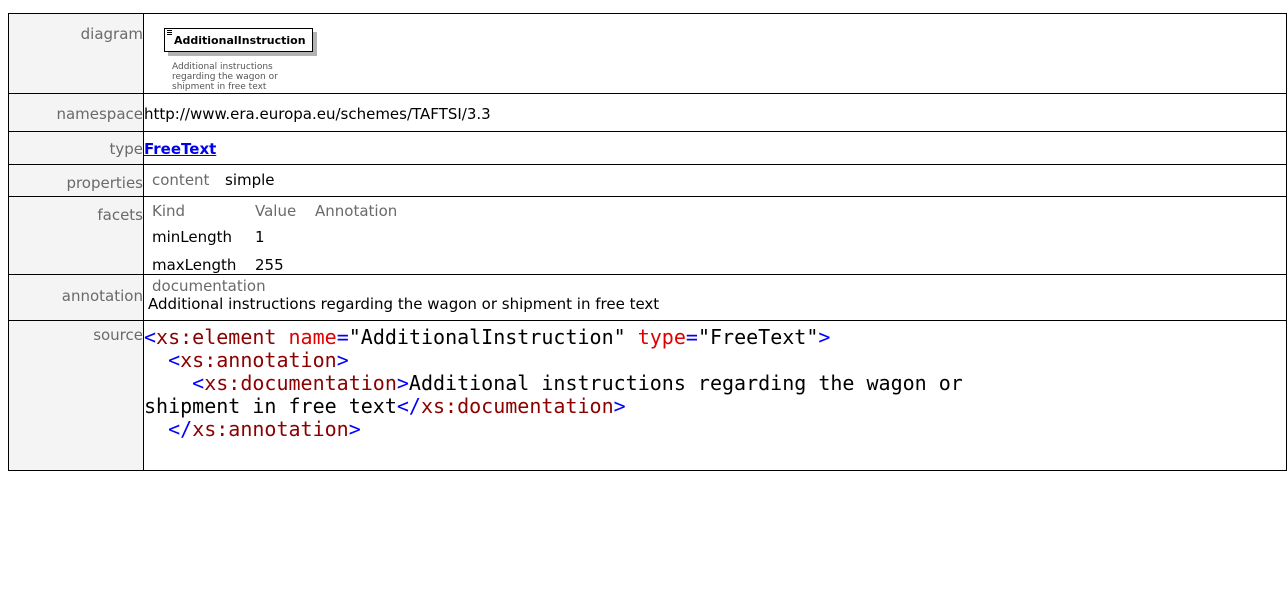 The height and width of the screenshot is (595, 1287). What do you see at coordinates (276, 211) in the screenshot?
I see `facets-header-value: Value` at bounding box center [276, 211].